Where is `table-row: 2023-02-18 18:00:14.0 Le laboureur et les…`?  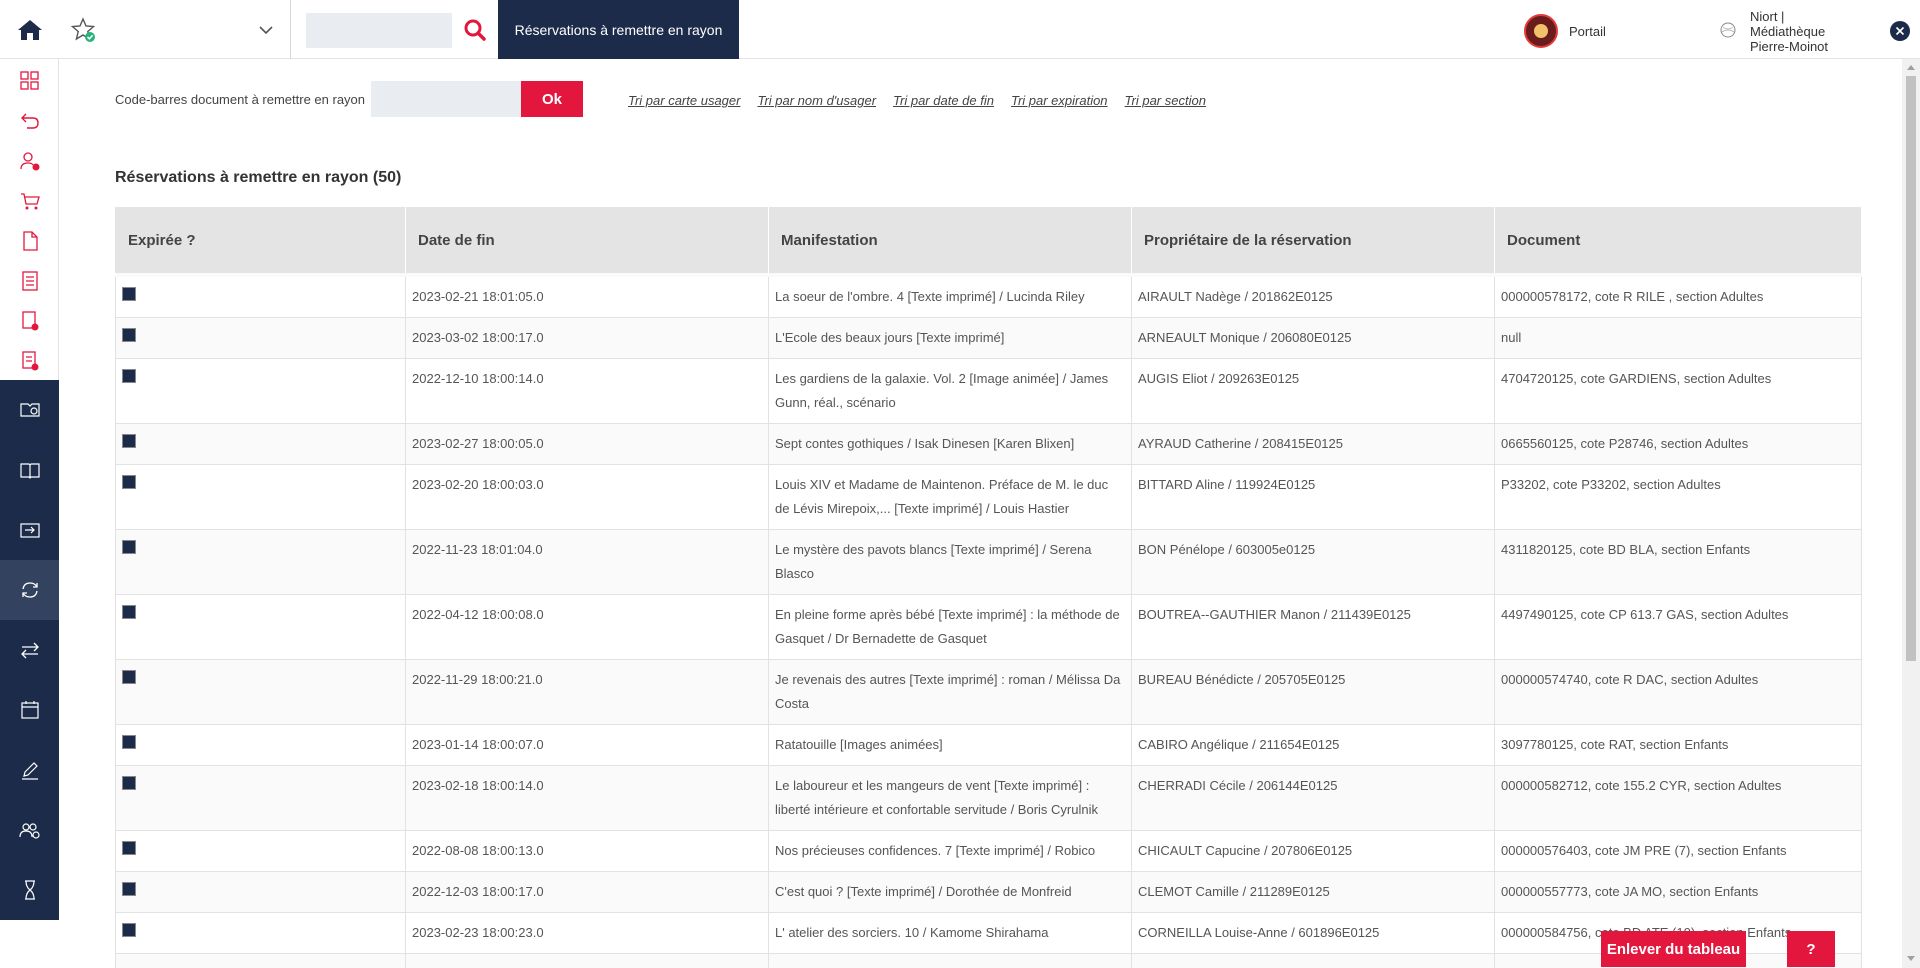 table-row: 2023-02-18 18:00:14.0 Le laboureur et les… is located at coordinates (988, 798).